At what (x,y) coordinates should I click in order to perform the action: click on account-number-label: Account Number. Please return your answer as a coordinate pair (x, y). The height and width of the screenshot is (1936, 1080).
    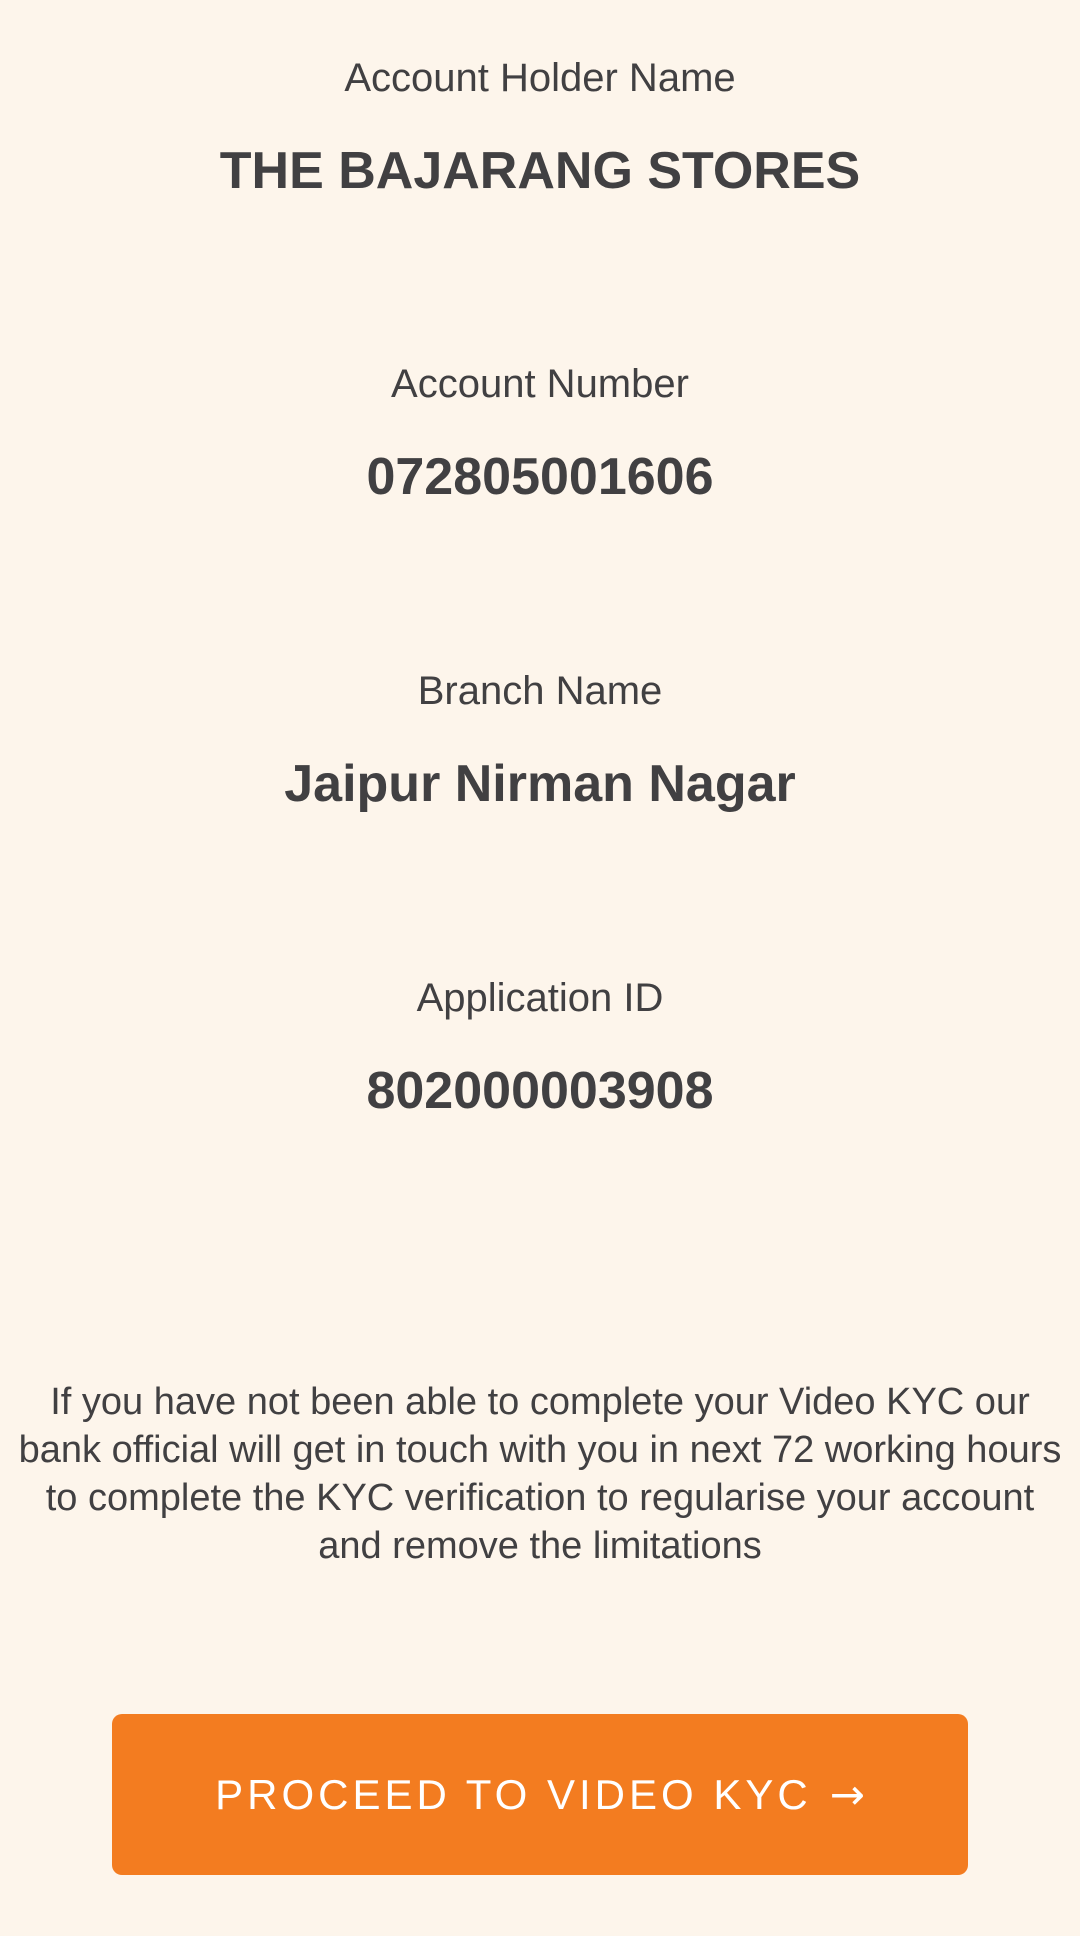
    Looking at the image, I should click on (540, 384).